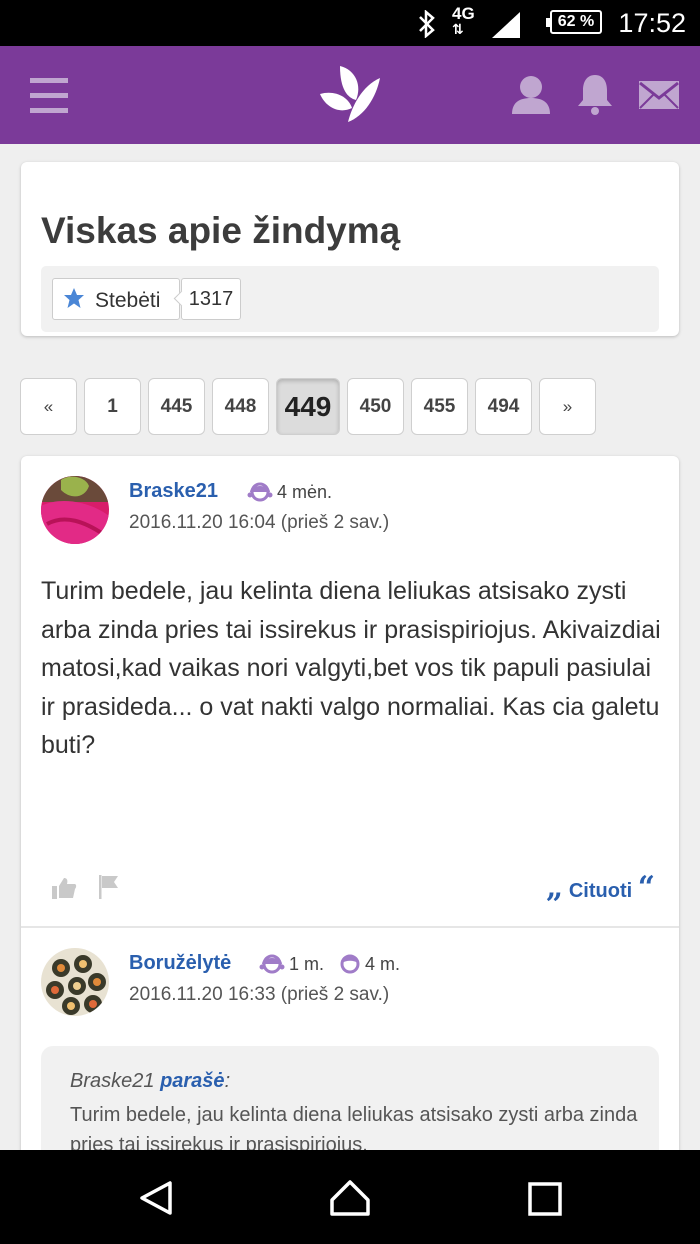 The width and height of the screenshot is (700, 1244). Describe the element at coordinates (156, 1198) in the screenshot. I see `back-icon` at that location.